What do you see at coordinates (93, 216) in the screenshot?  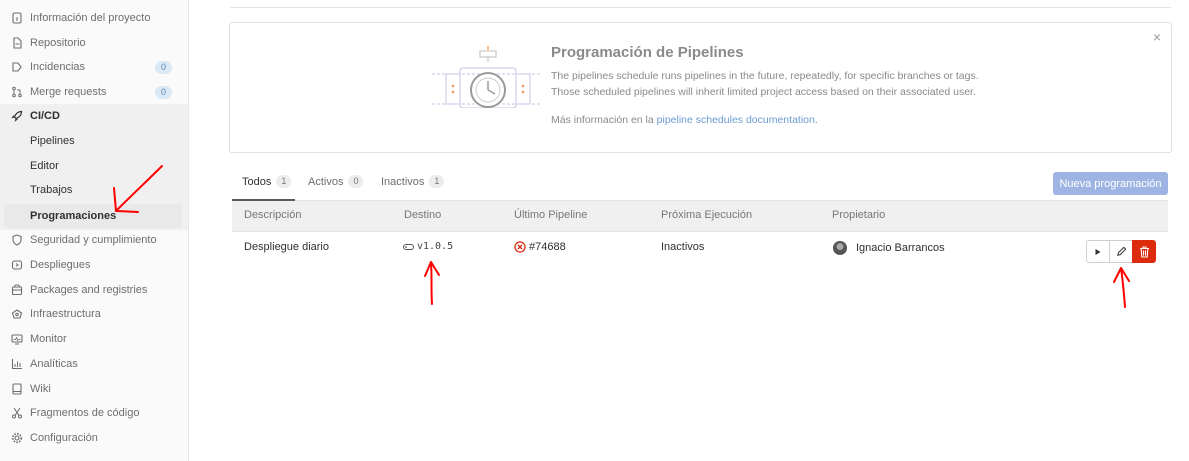 I see `sidebar-subitem-schedules: Programaciones` at bounding box center [93, 216].